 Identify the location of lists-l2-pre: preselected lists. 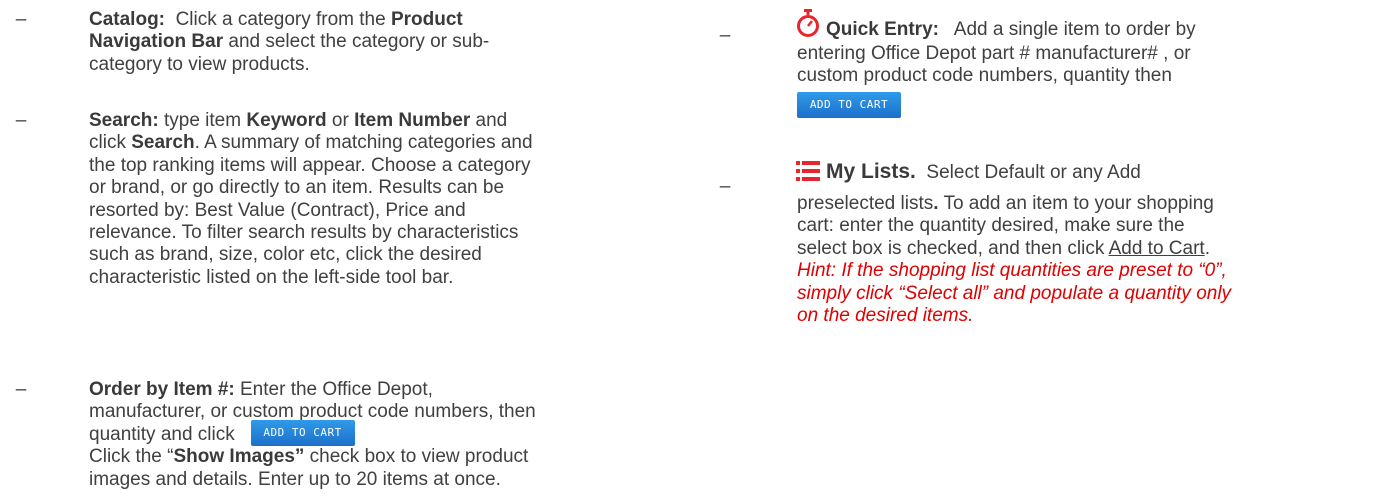
(865, 203).